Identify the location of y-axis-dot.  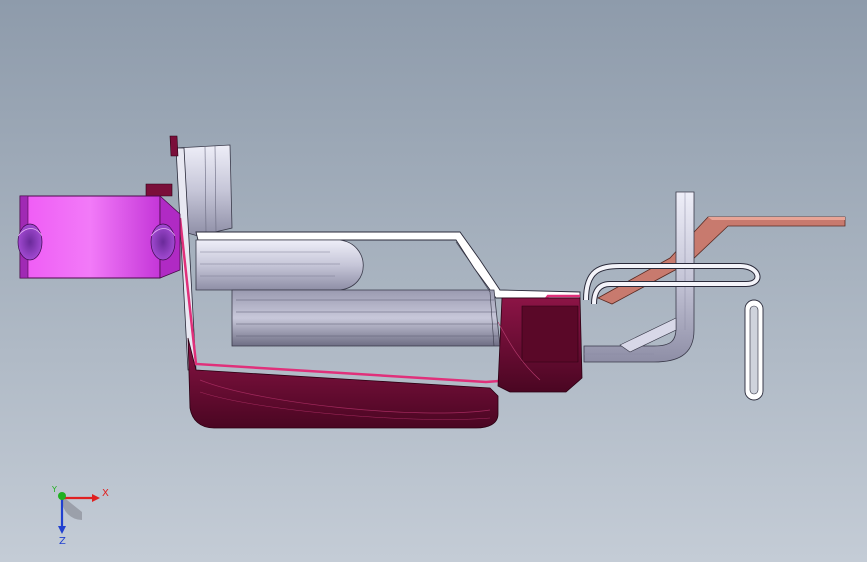
(62, 496).